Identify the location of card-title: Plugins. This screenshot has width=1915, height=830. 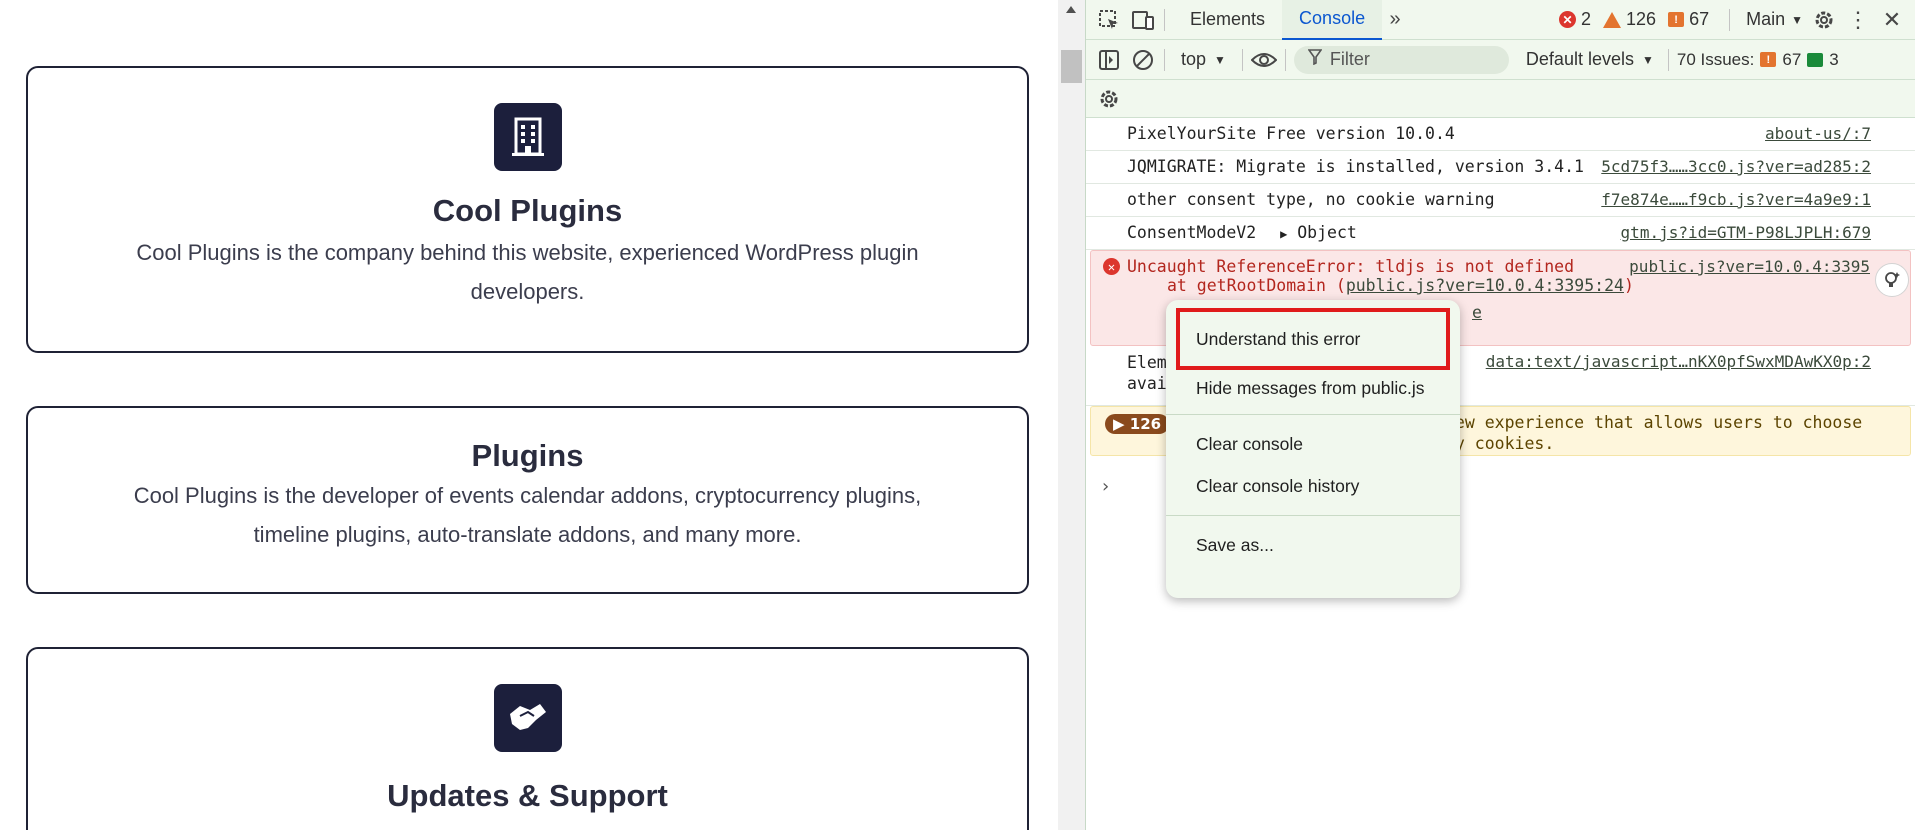
(527, 455).